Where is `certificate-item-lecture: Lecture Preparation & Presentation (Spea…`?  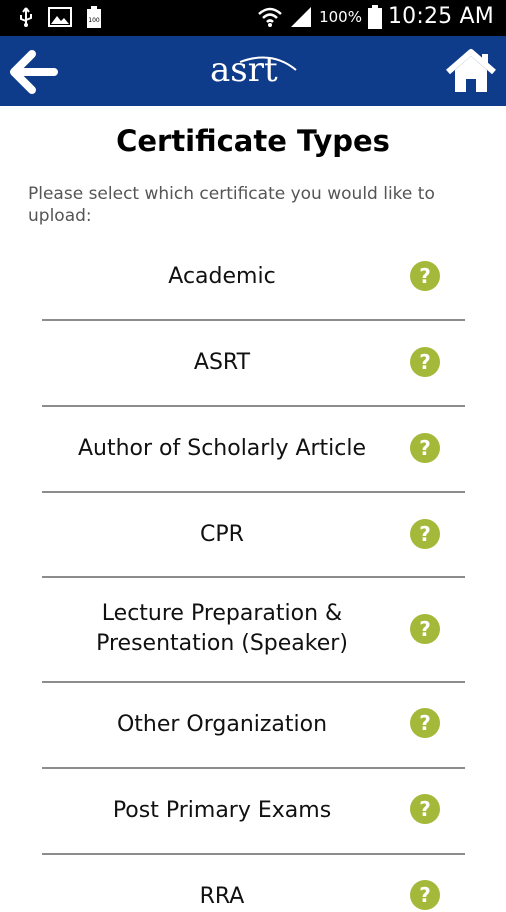
certificate-item-lecture: Lecture Preparation & Presentation (Spea… is located at coordinates (253, 629).